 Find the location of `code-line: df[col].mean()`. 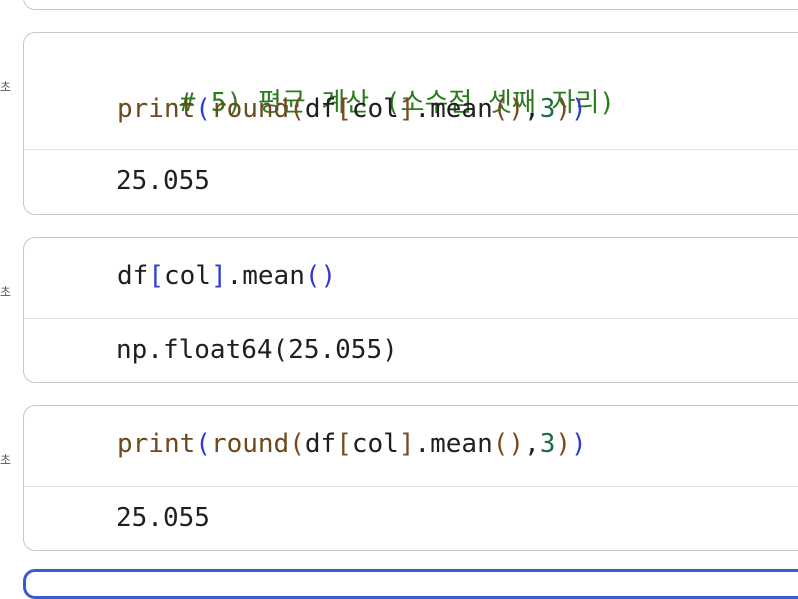

code-line: df[col].mean() is located at coordinates (226, 276).